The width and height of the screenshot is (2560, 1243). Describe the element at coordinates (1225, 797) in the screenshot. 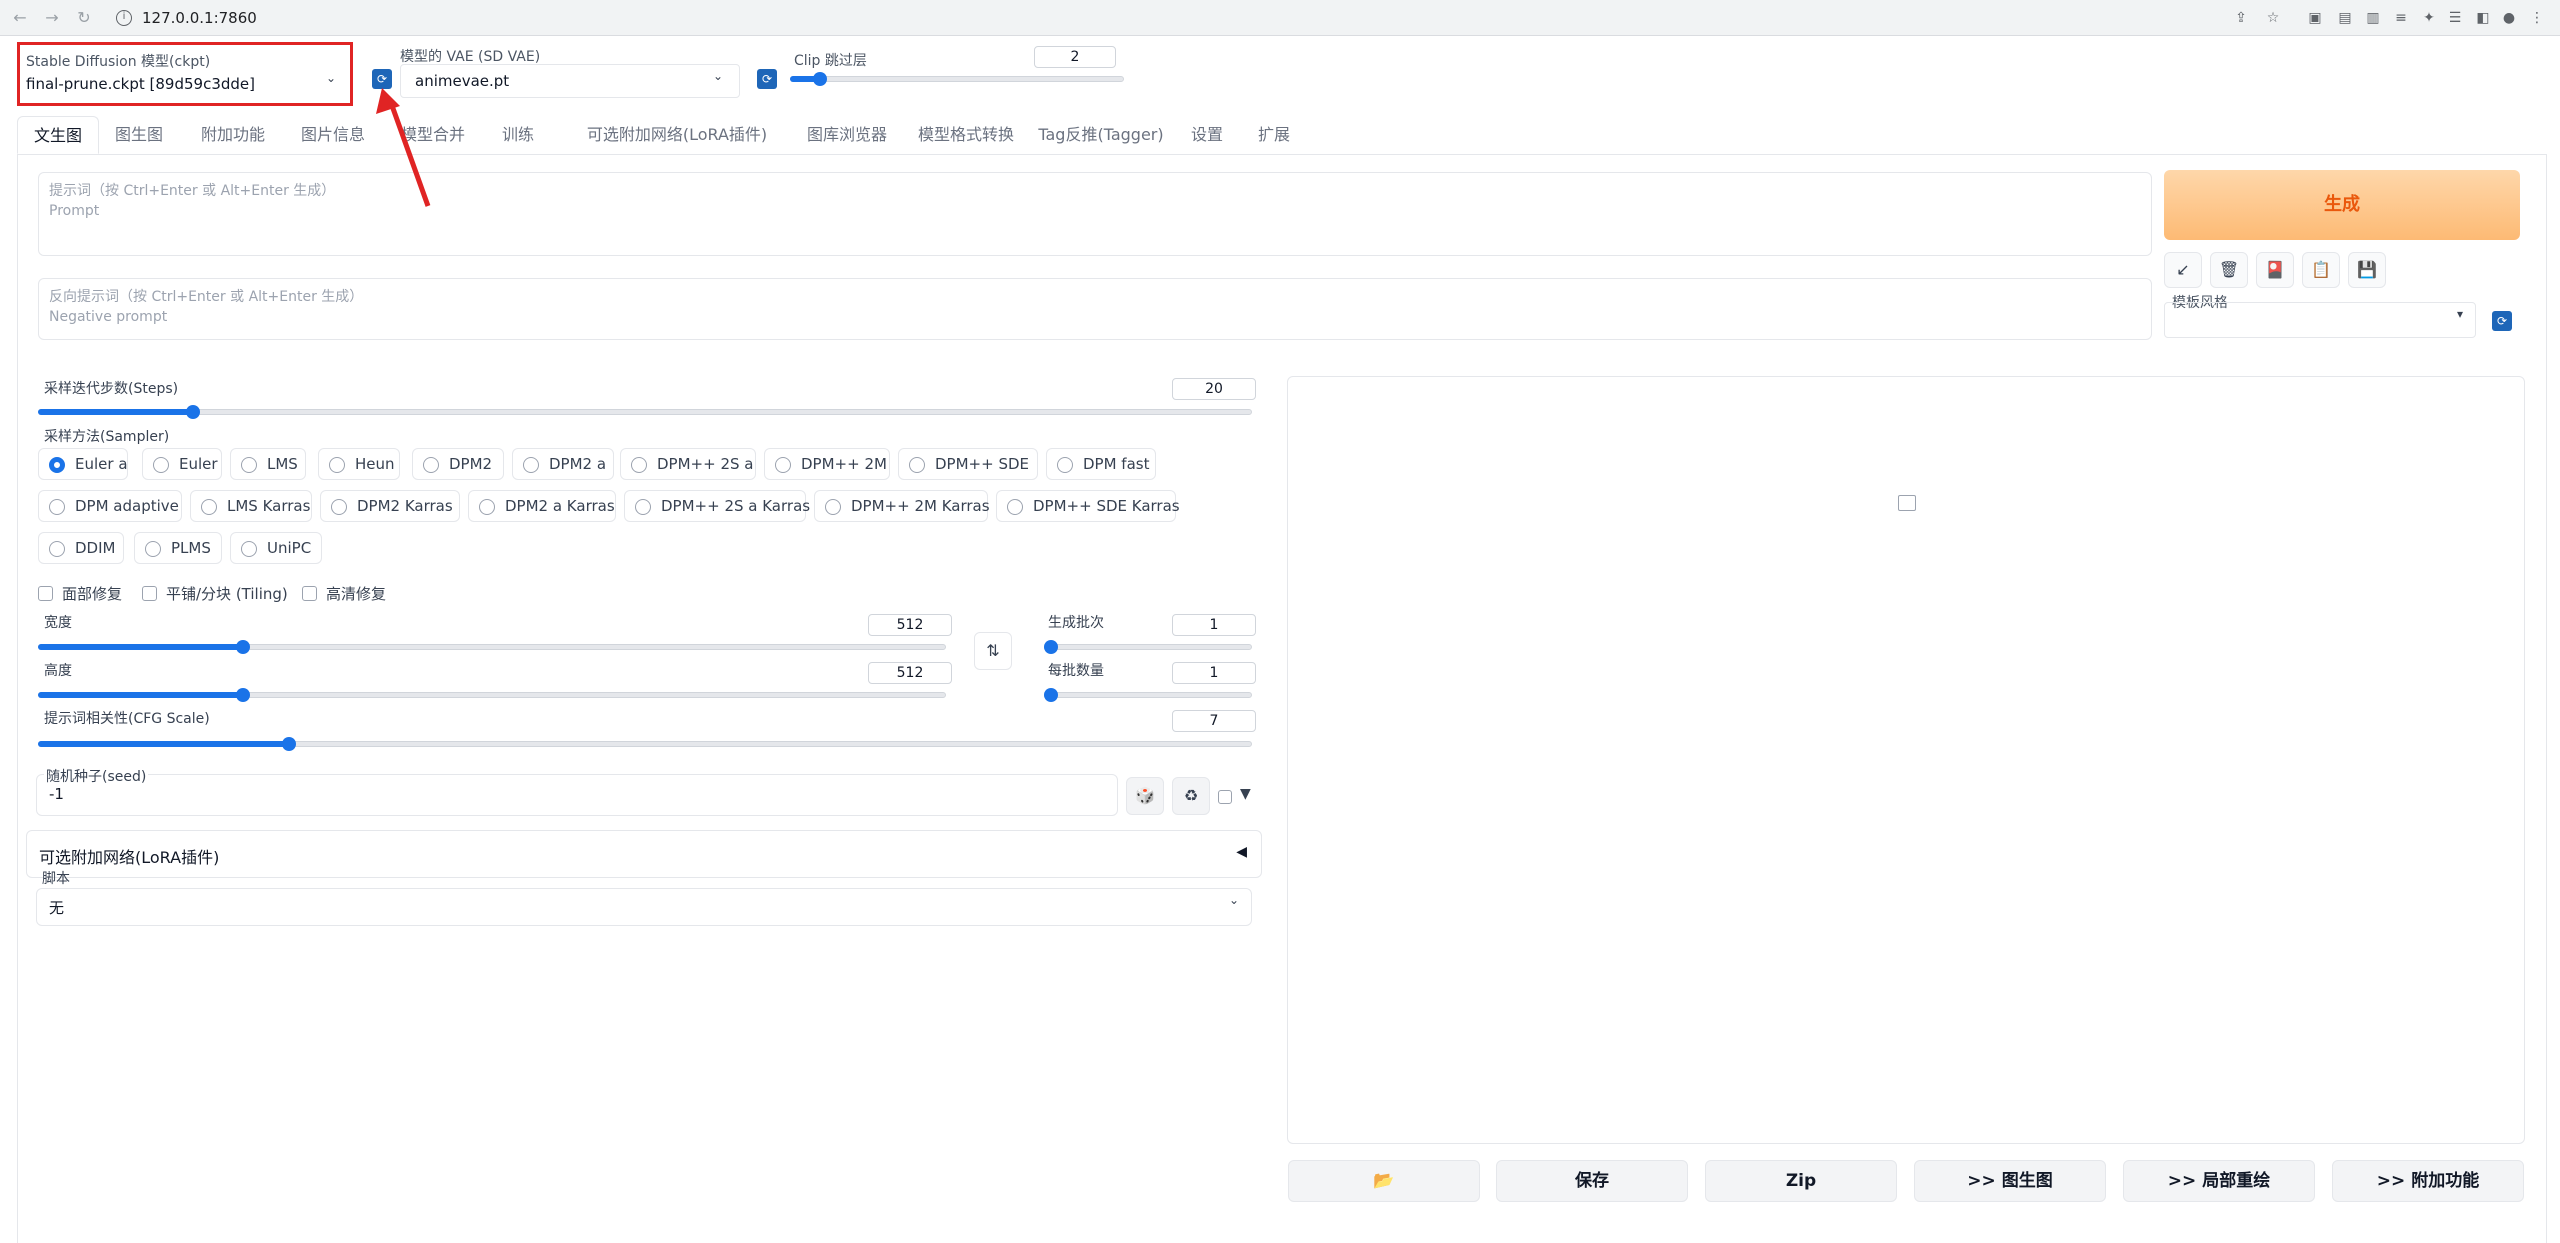

I see `extra-seed-checkbox` at that location.